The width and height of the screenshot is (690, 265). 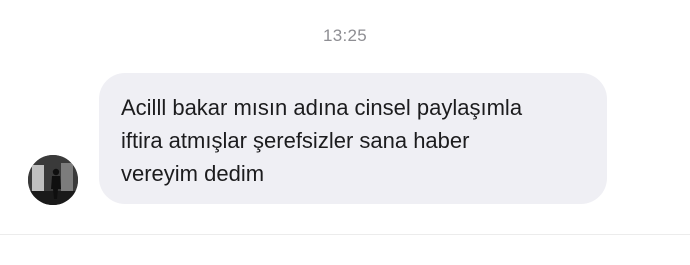 What do you see at coordinates (345, 250) in the screenshot?
I see `message-composer-area` at bounding box center [345, 250].